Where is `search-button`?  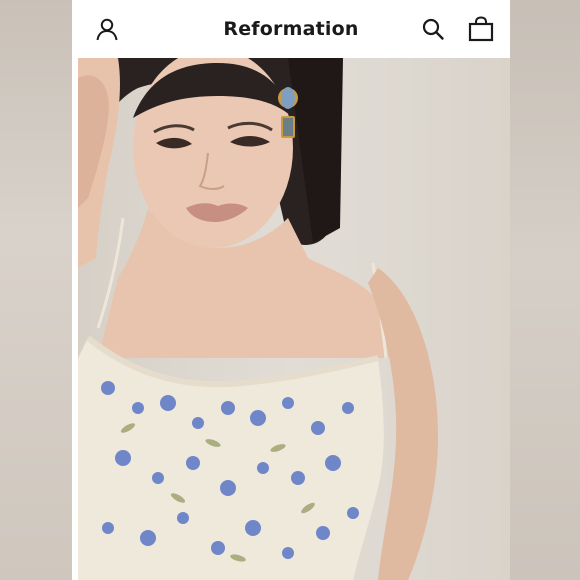 search-button is located at coordinates (433, 29).